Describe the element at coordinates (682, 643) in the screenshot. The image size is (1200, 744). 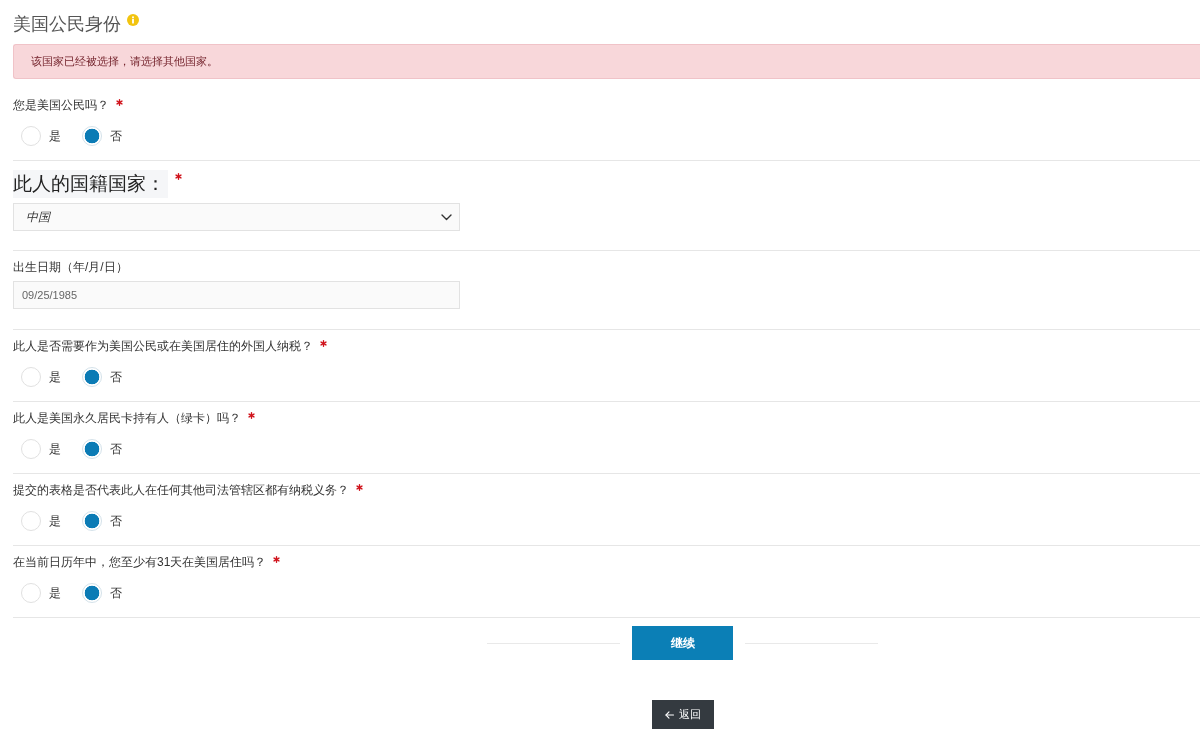
I see `continue-button: 继续` at that location.